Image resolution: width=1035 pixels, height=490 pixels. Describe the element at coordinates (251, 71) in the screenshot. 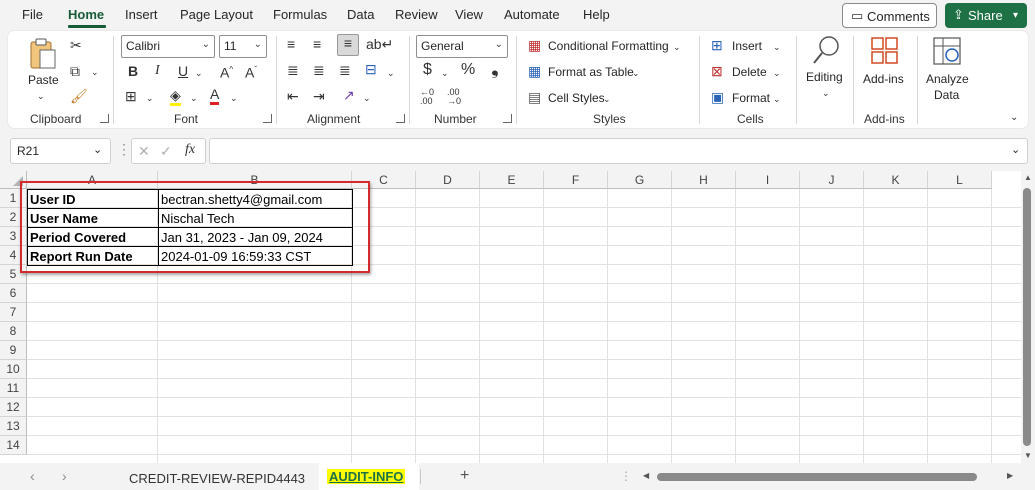

I see `decrease-font-size-icon: Aˇ` at that location.